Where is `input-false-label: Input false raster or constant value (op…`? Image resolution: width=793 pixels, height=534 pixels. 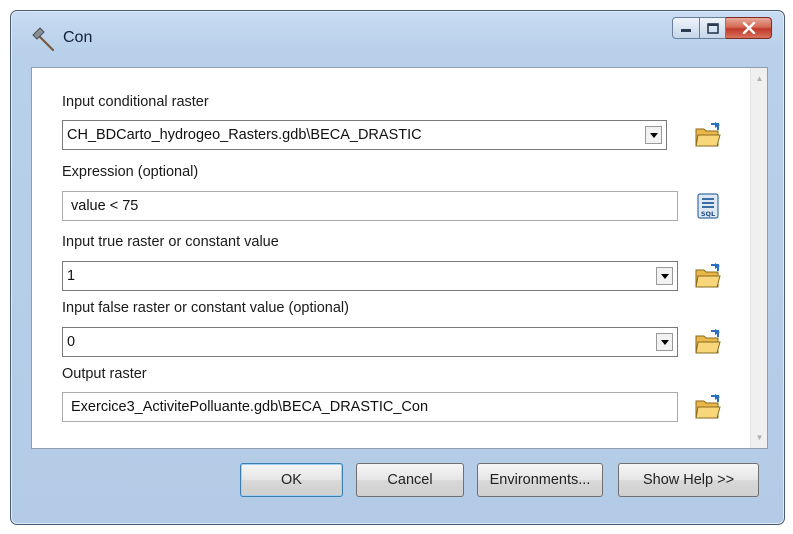 input-false-label: Input false raster or constant value (op… is located at coordinates (205, 308).